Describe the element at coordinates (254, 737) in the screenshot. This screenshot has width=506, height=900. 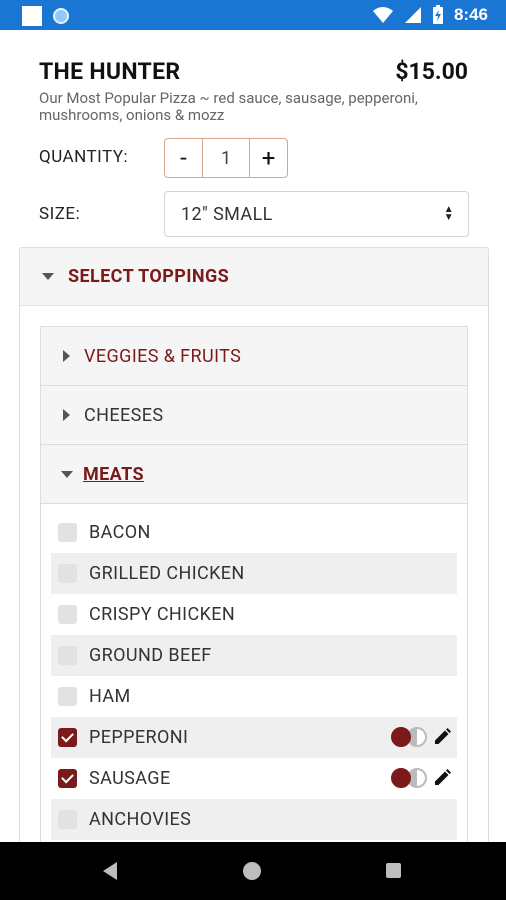
I see `topping-pepperoni: PEPPERONI` at that location.